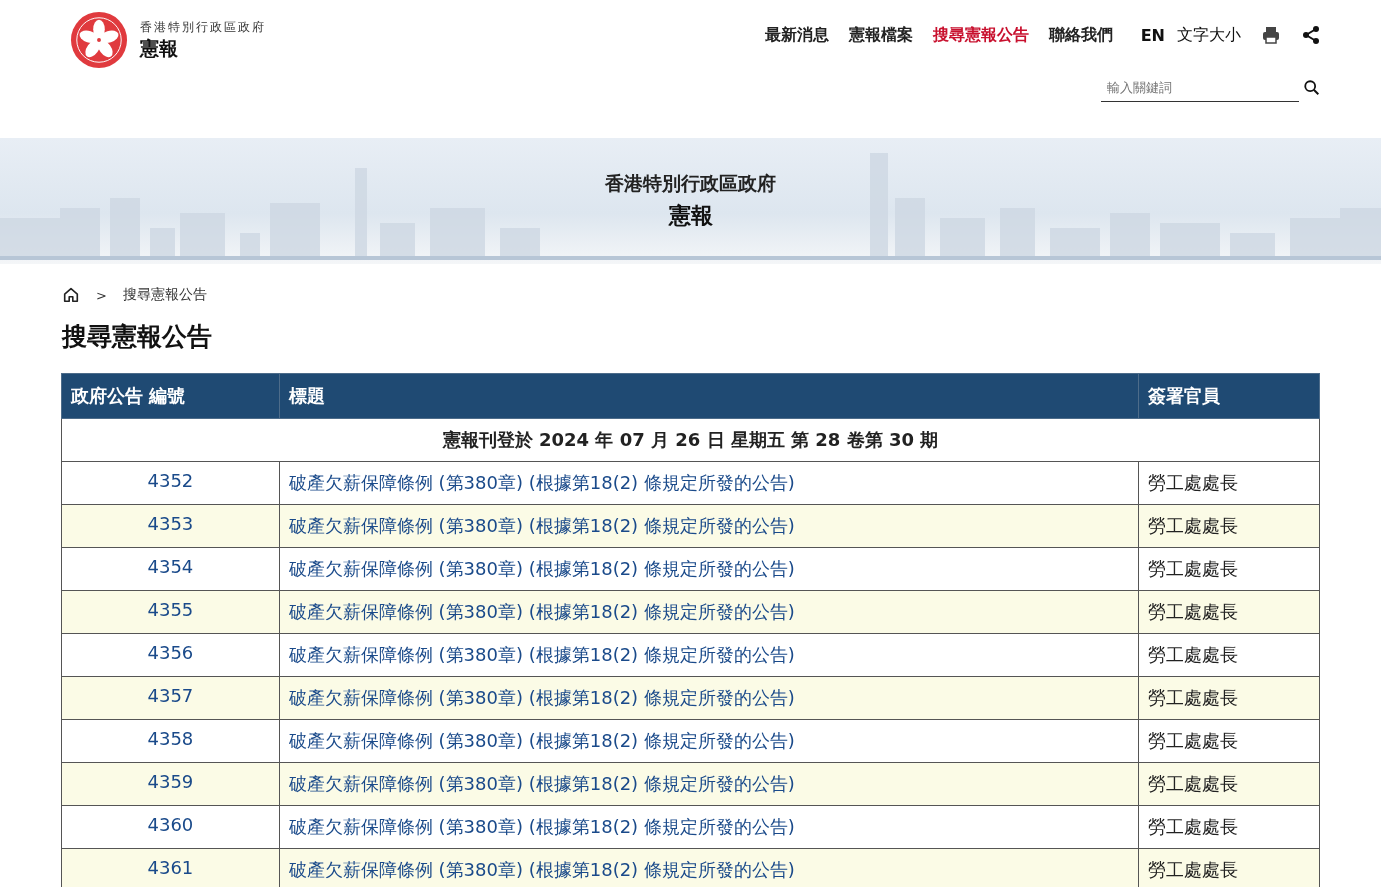 This screenshot has width=1381, height=887. What do you see at coordinates (690, 440) in the screenshot?
I see `group-heading: 憲報刊登於 2024 年 07 月 26 日 星期五 第 28 卷第 30 期` at bounding box center [690, 440].